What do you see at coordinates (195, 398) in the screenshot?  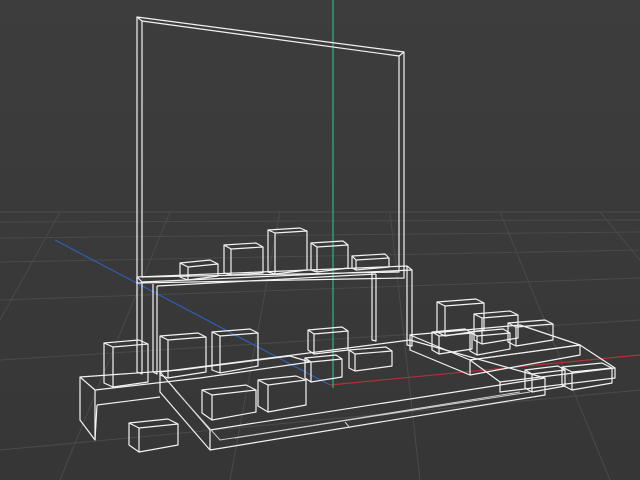 I see `left-step-platform` at bounding box center [195, 398].